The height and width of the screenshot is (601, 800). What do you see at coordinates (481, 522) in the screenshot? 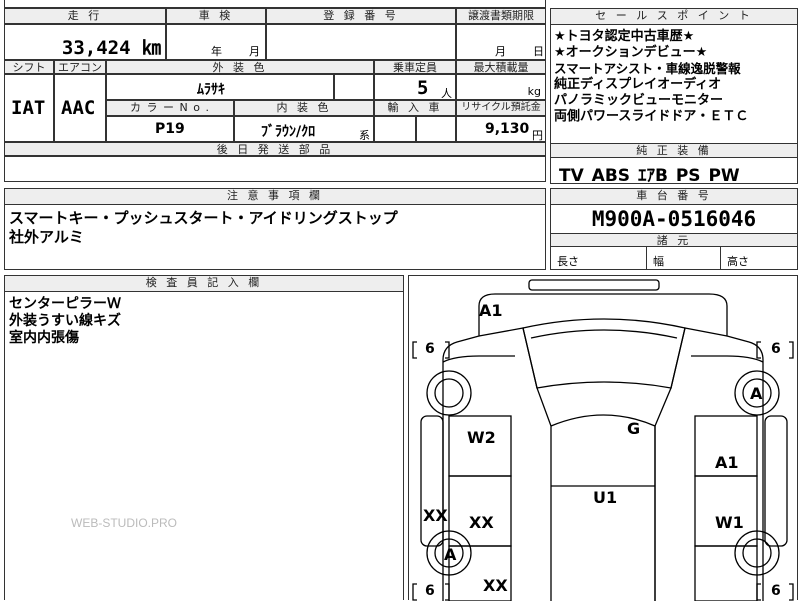
I see `mark-left-rear-door: XX` at bounding box center [481, 522].